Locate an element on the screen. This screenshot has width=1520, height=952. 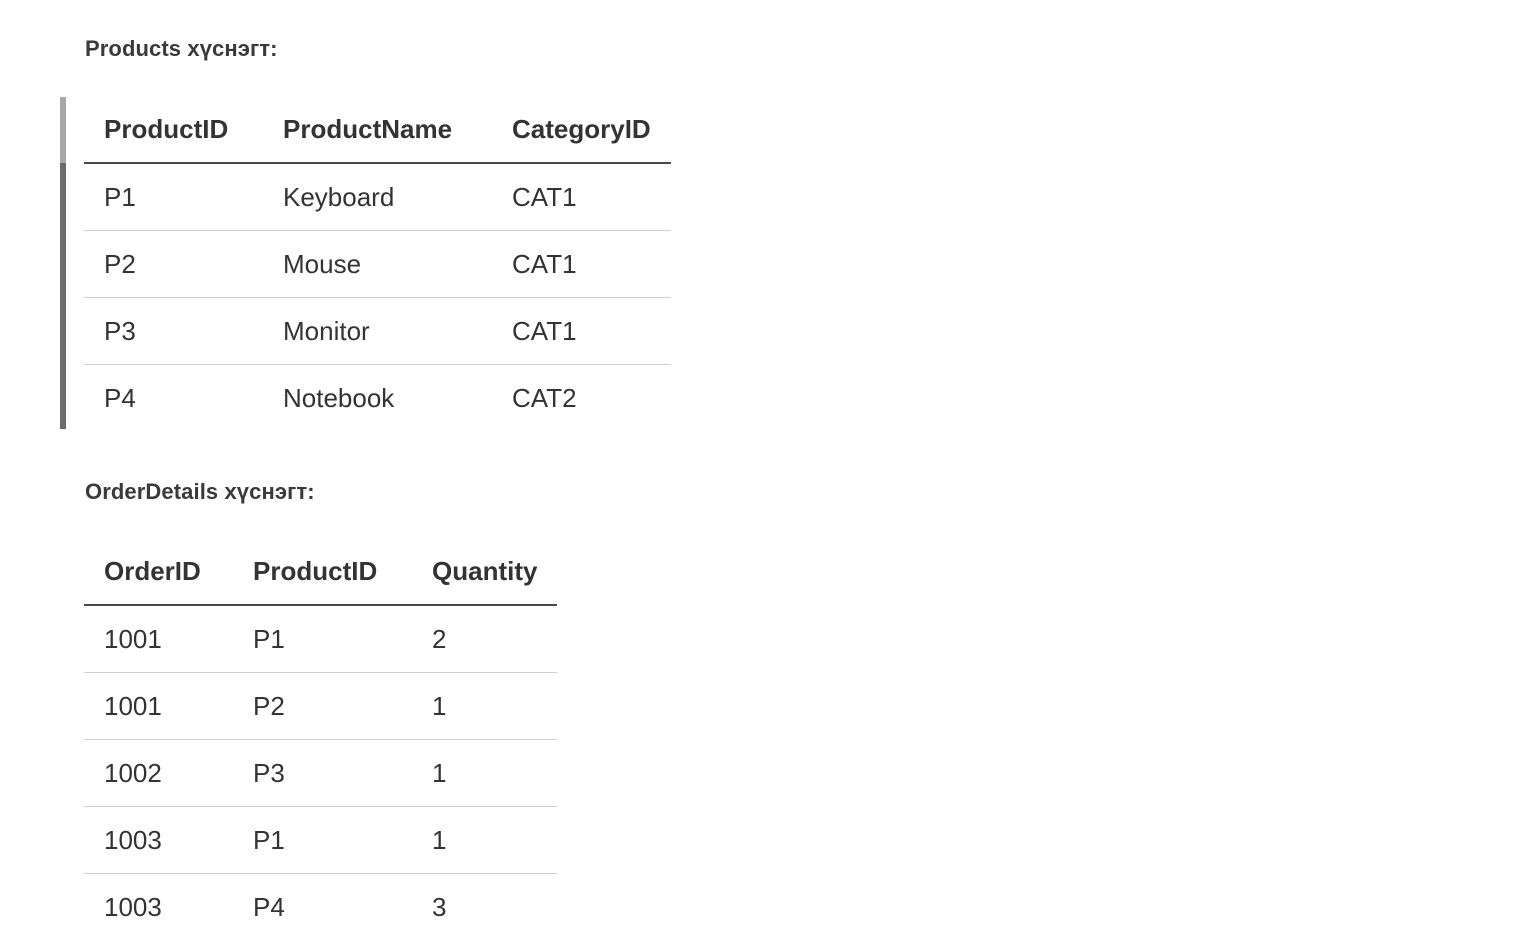
table-row: 1001 P2 1 is located at coordinates (321, 706).